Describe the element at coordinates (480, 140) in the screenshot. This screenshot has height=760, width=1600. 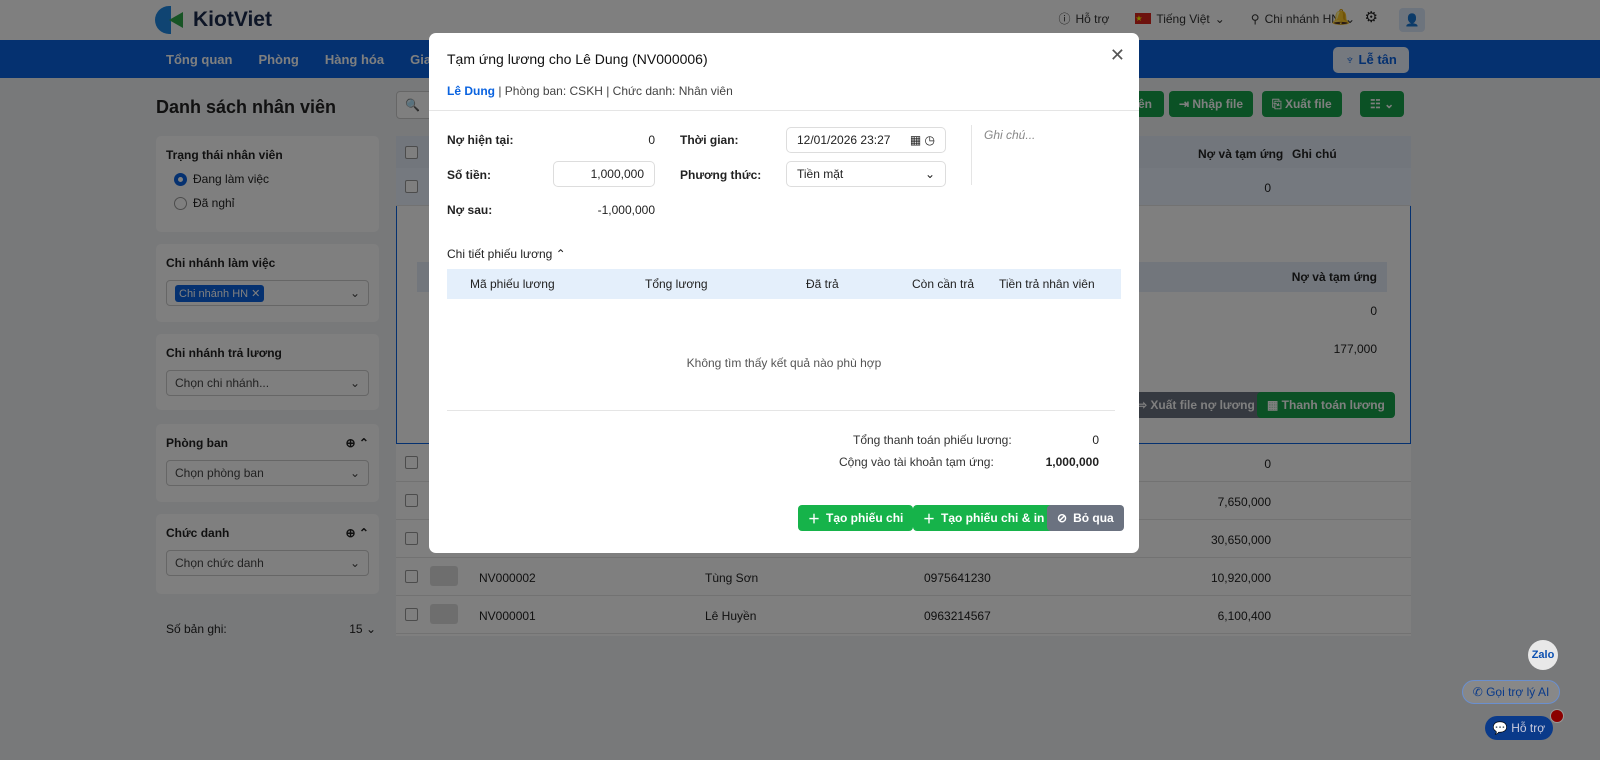
I see `current-debt-label: Nợ hiện tại:` at that location.